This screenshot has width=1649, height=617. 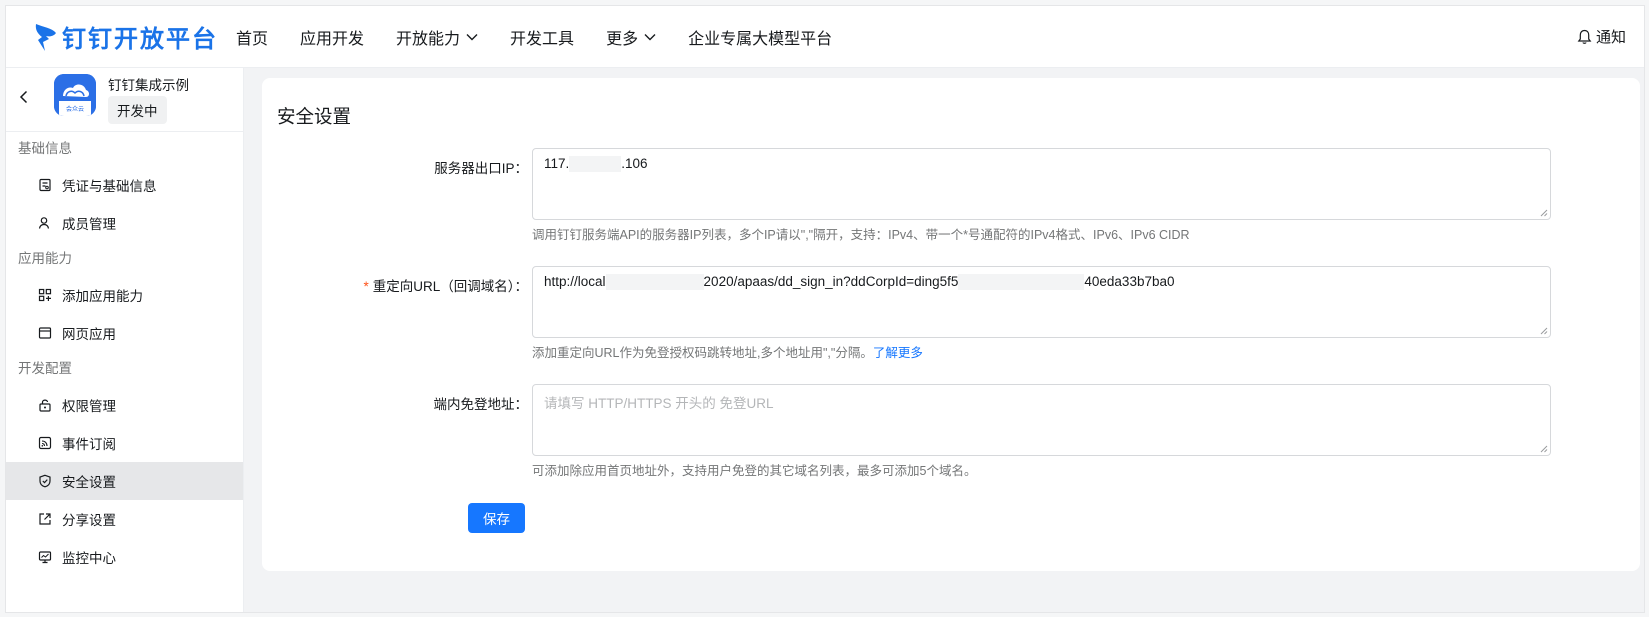 I want to click on app-status-badge: 开发中, so click(x=137, y=110).